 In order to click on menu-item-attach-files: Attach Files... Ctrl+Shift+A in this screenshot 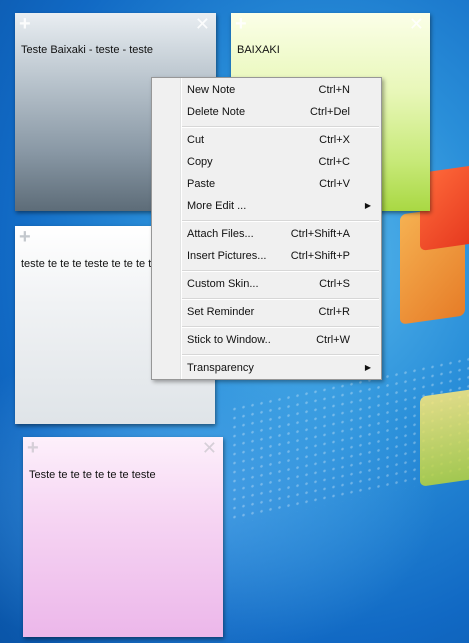, I will do `click(280, 234)`.